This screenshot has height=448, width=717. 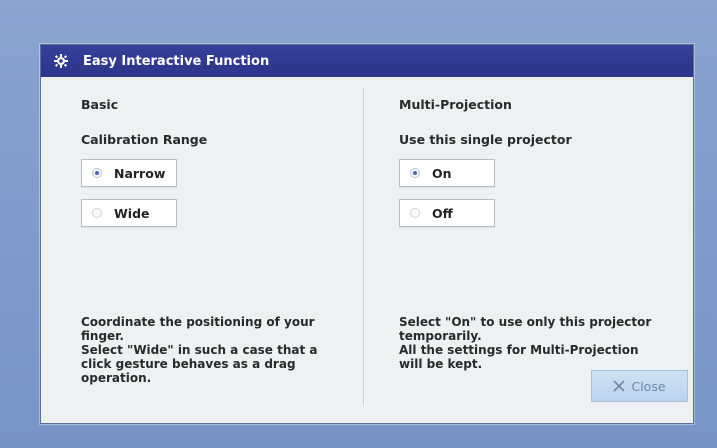 I want to click on single-projector-label: Use this single projector, so click(x=485, y=139).